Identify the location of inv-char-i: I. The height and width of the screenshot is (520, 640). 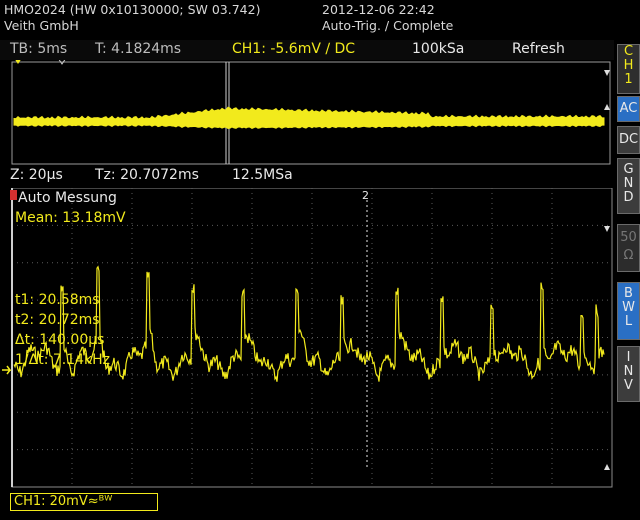
(628, 357).